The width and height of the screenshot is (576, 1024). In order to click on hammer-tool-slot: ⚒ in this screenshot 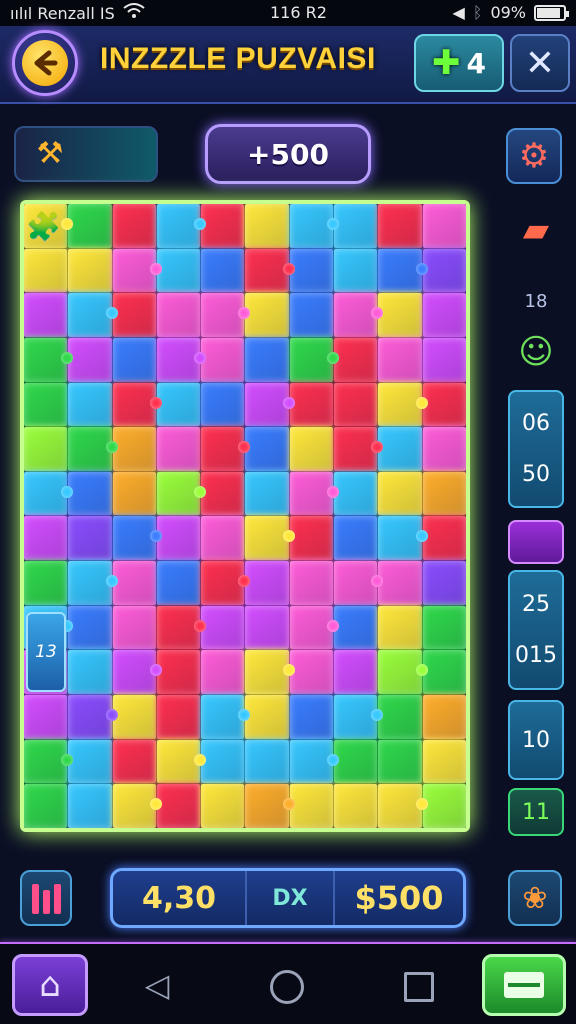, I will do `click(86, 154)`.